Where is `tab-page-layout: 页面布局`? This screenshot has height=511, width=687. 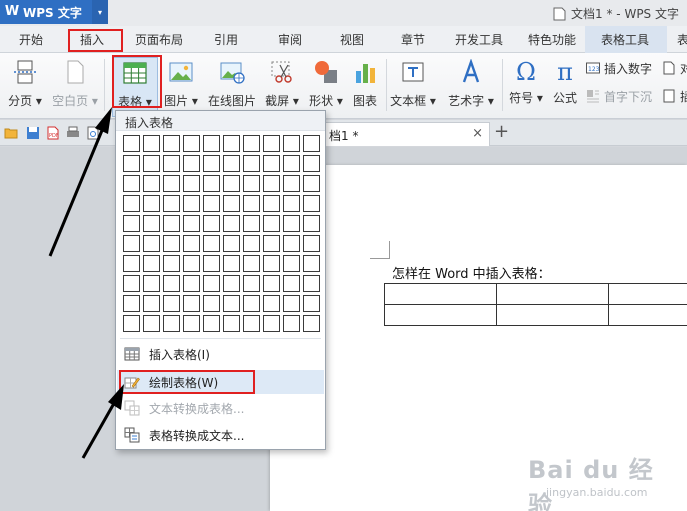 tab-page-layout: 页面布局 is located at coordinates (159, 41).